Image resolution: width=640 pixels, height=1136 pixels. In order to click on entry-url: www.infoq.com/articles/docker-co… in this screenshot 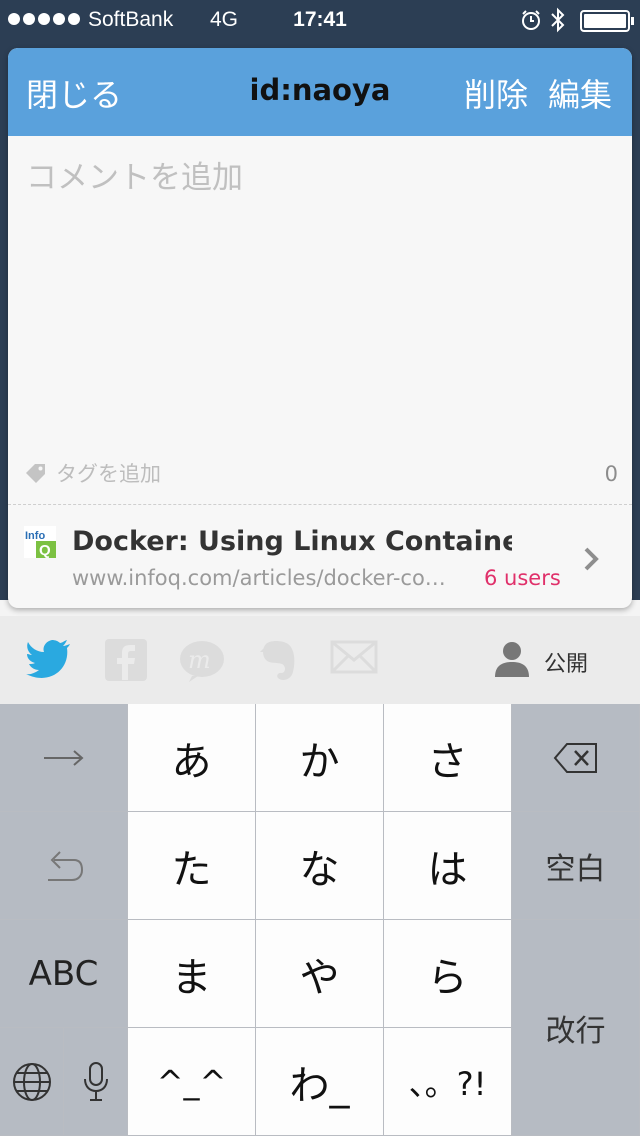, I will do `click(259, 578)`.